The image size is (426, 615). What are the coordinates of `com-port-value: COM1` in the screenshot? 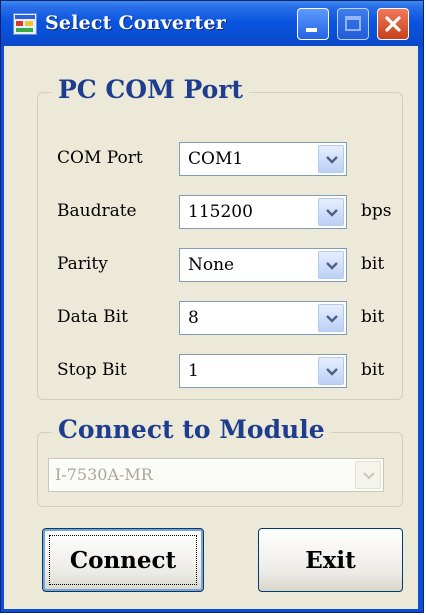 It's located at (216, 159).